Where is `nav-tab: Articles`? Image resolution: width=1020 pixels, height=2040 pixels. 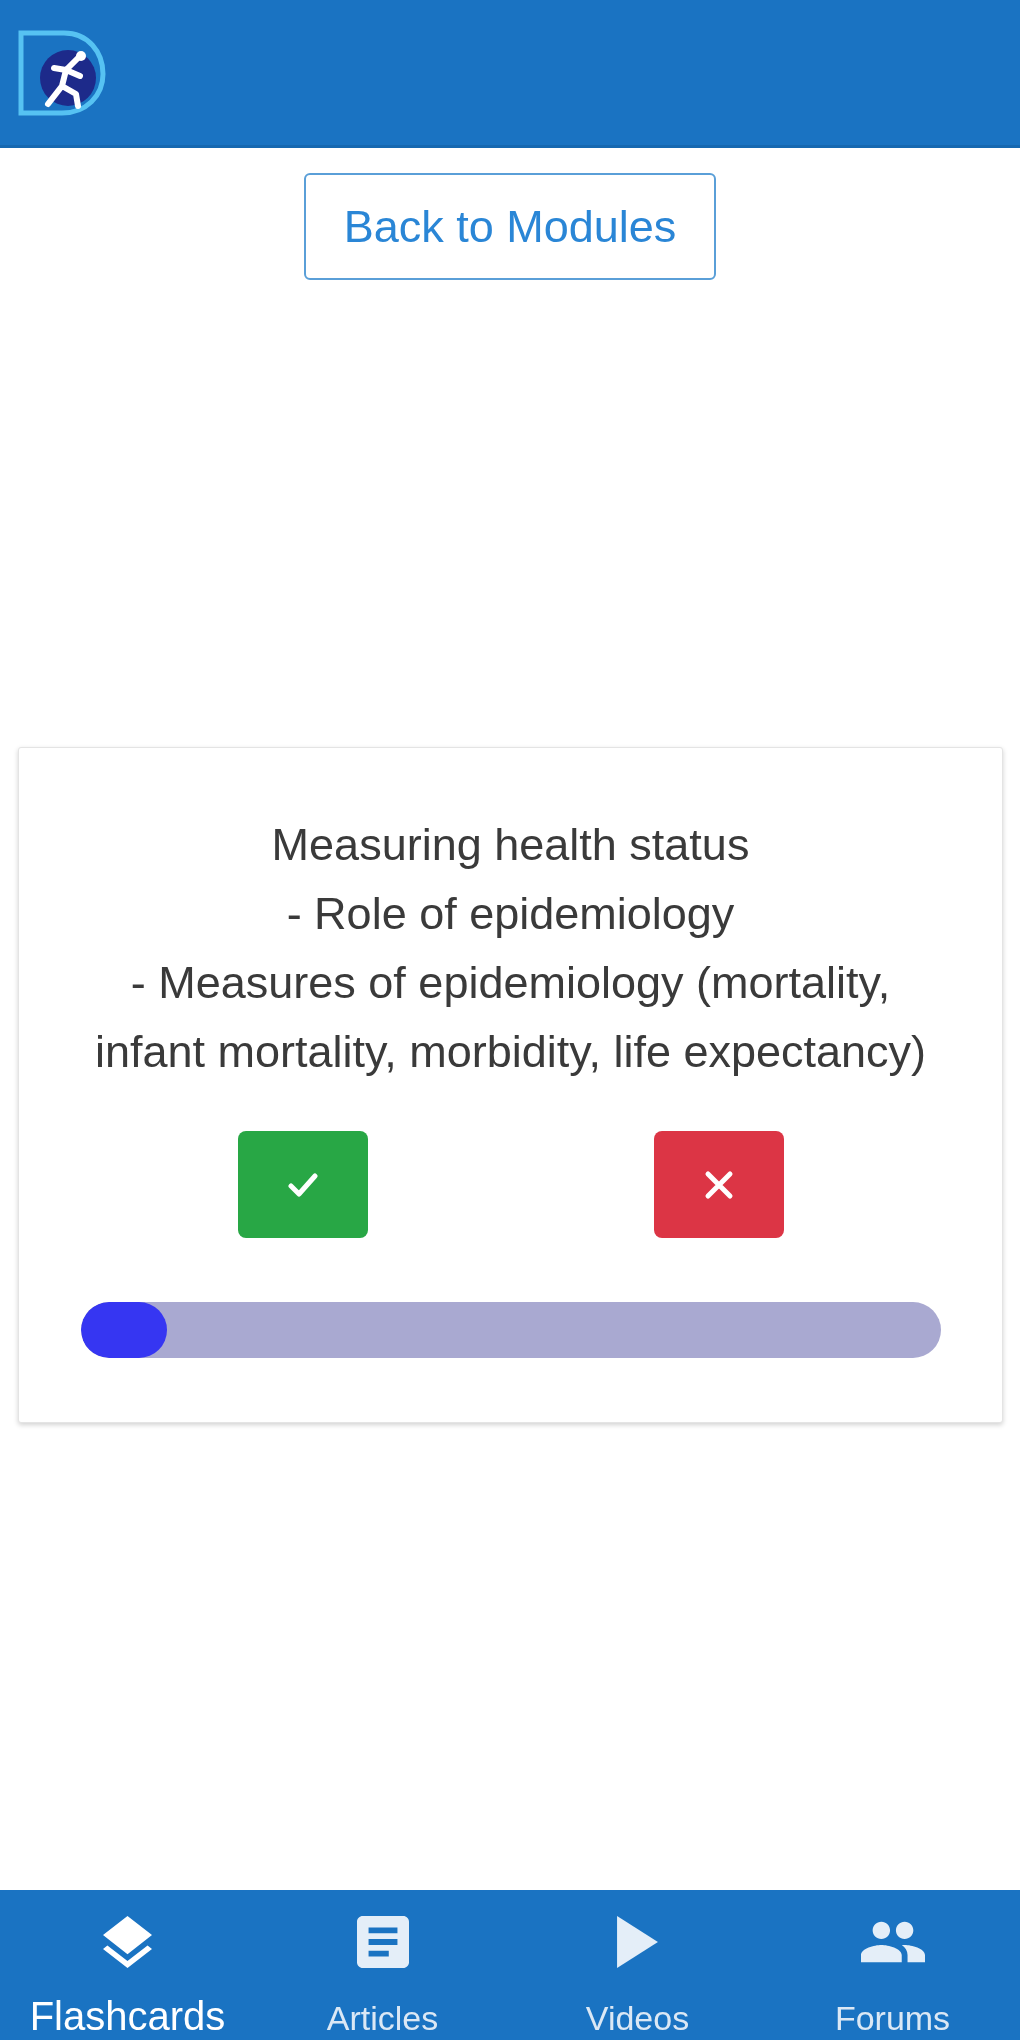
nav-tab: Articles is located at coordinates (382, 1965).